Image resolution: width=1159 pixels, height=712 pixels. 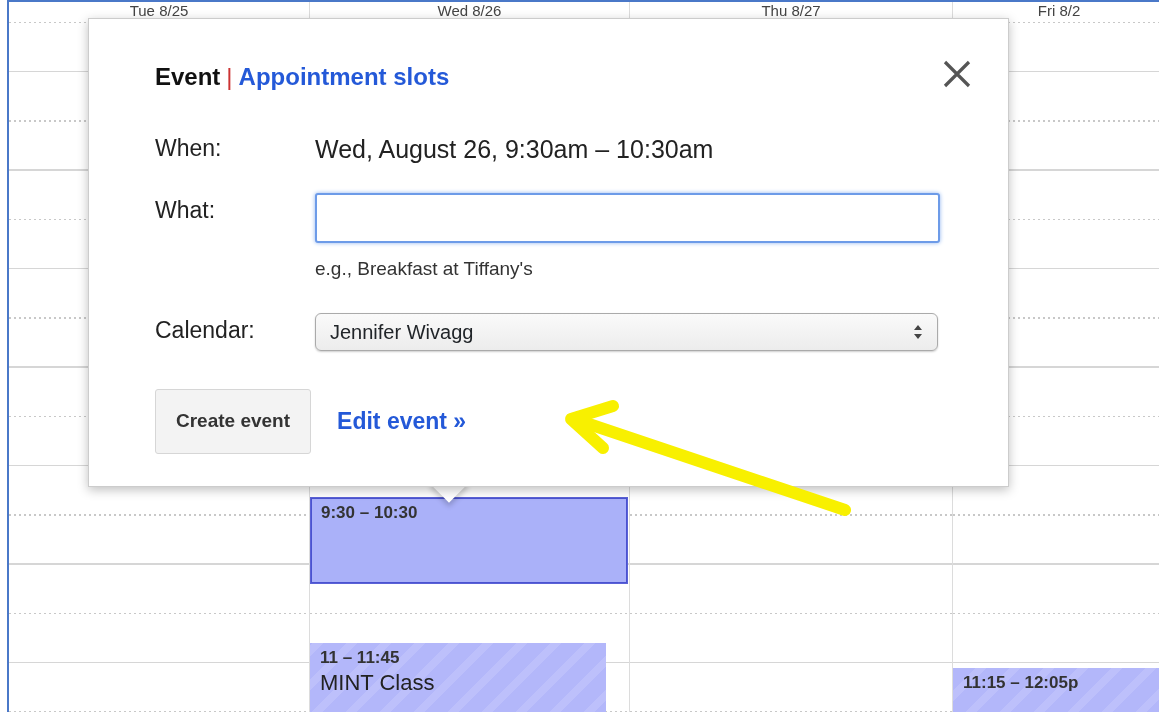 I want to click on event-title: MINT Class, so click(x=378, y=682).